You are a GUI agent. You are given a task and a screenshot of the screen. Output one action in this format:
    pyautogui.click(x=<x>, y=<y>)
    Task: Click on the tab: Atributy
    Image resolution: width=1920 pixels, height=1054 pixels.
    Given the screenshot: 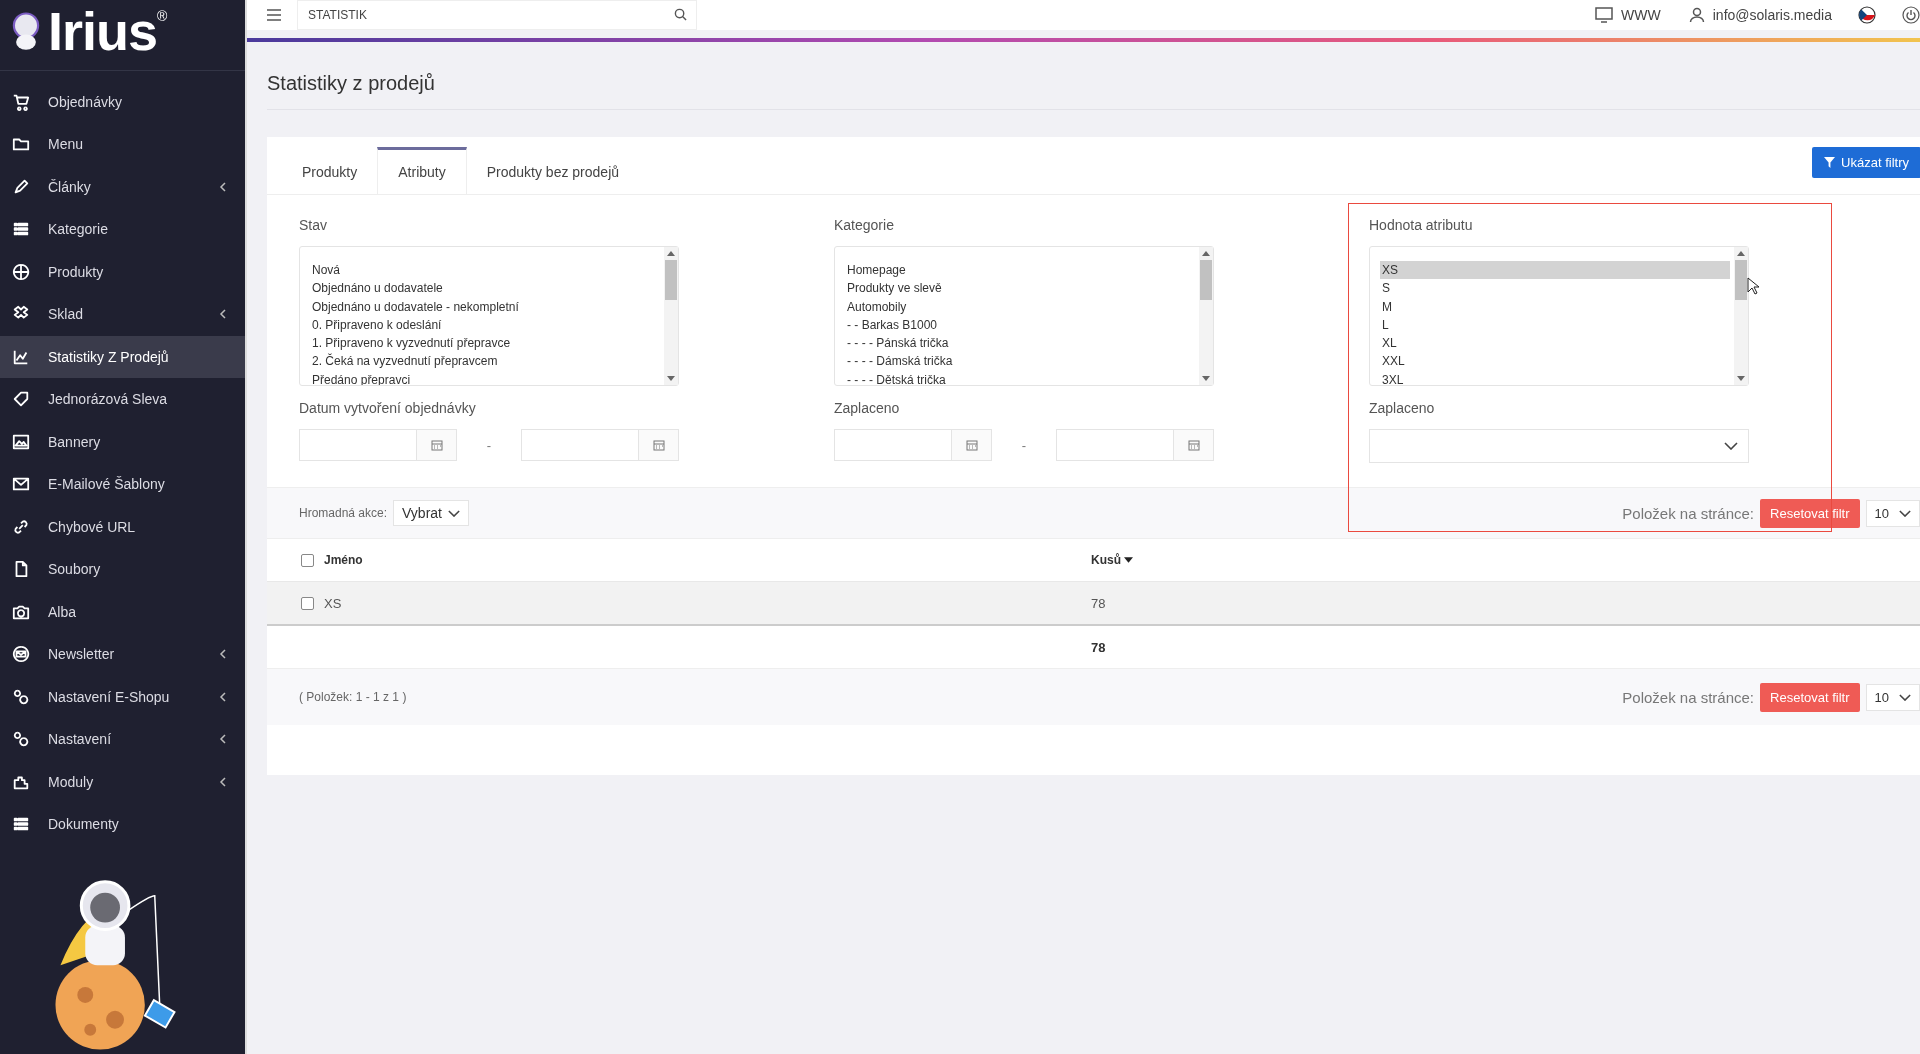 What is the action you would take?
    pyautogui.click(x=422, y=170)
    